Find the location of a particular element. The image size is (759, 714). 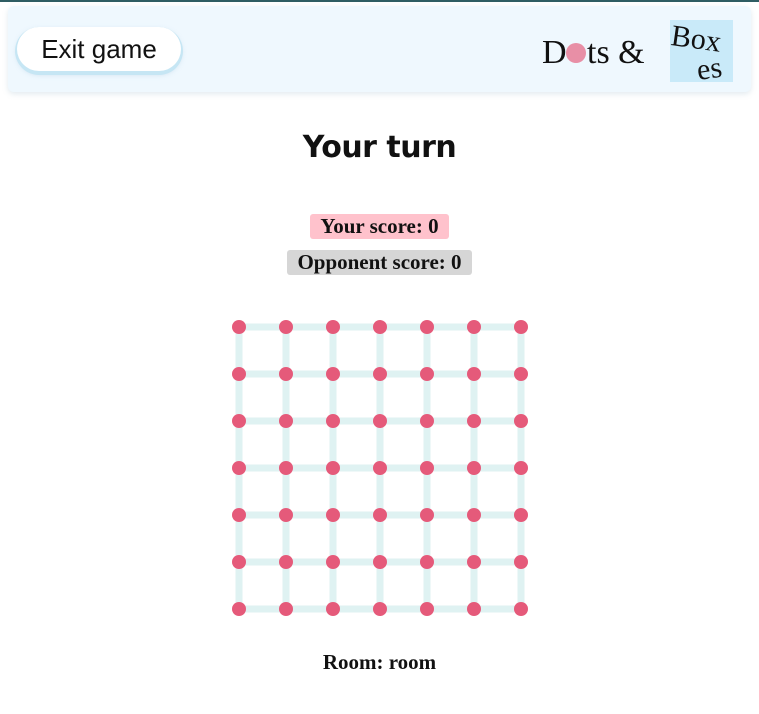

logo-text-es: es is located at coordinates (709, 67).